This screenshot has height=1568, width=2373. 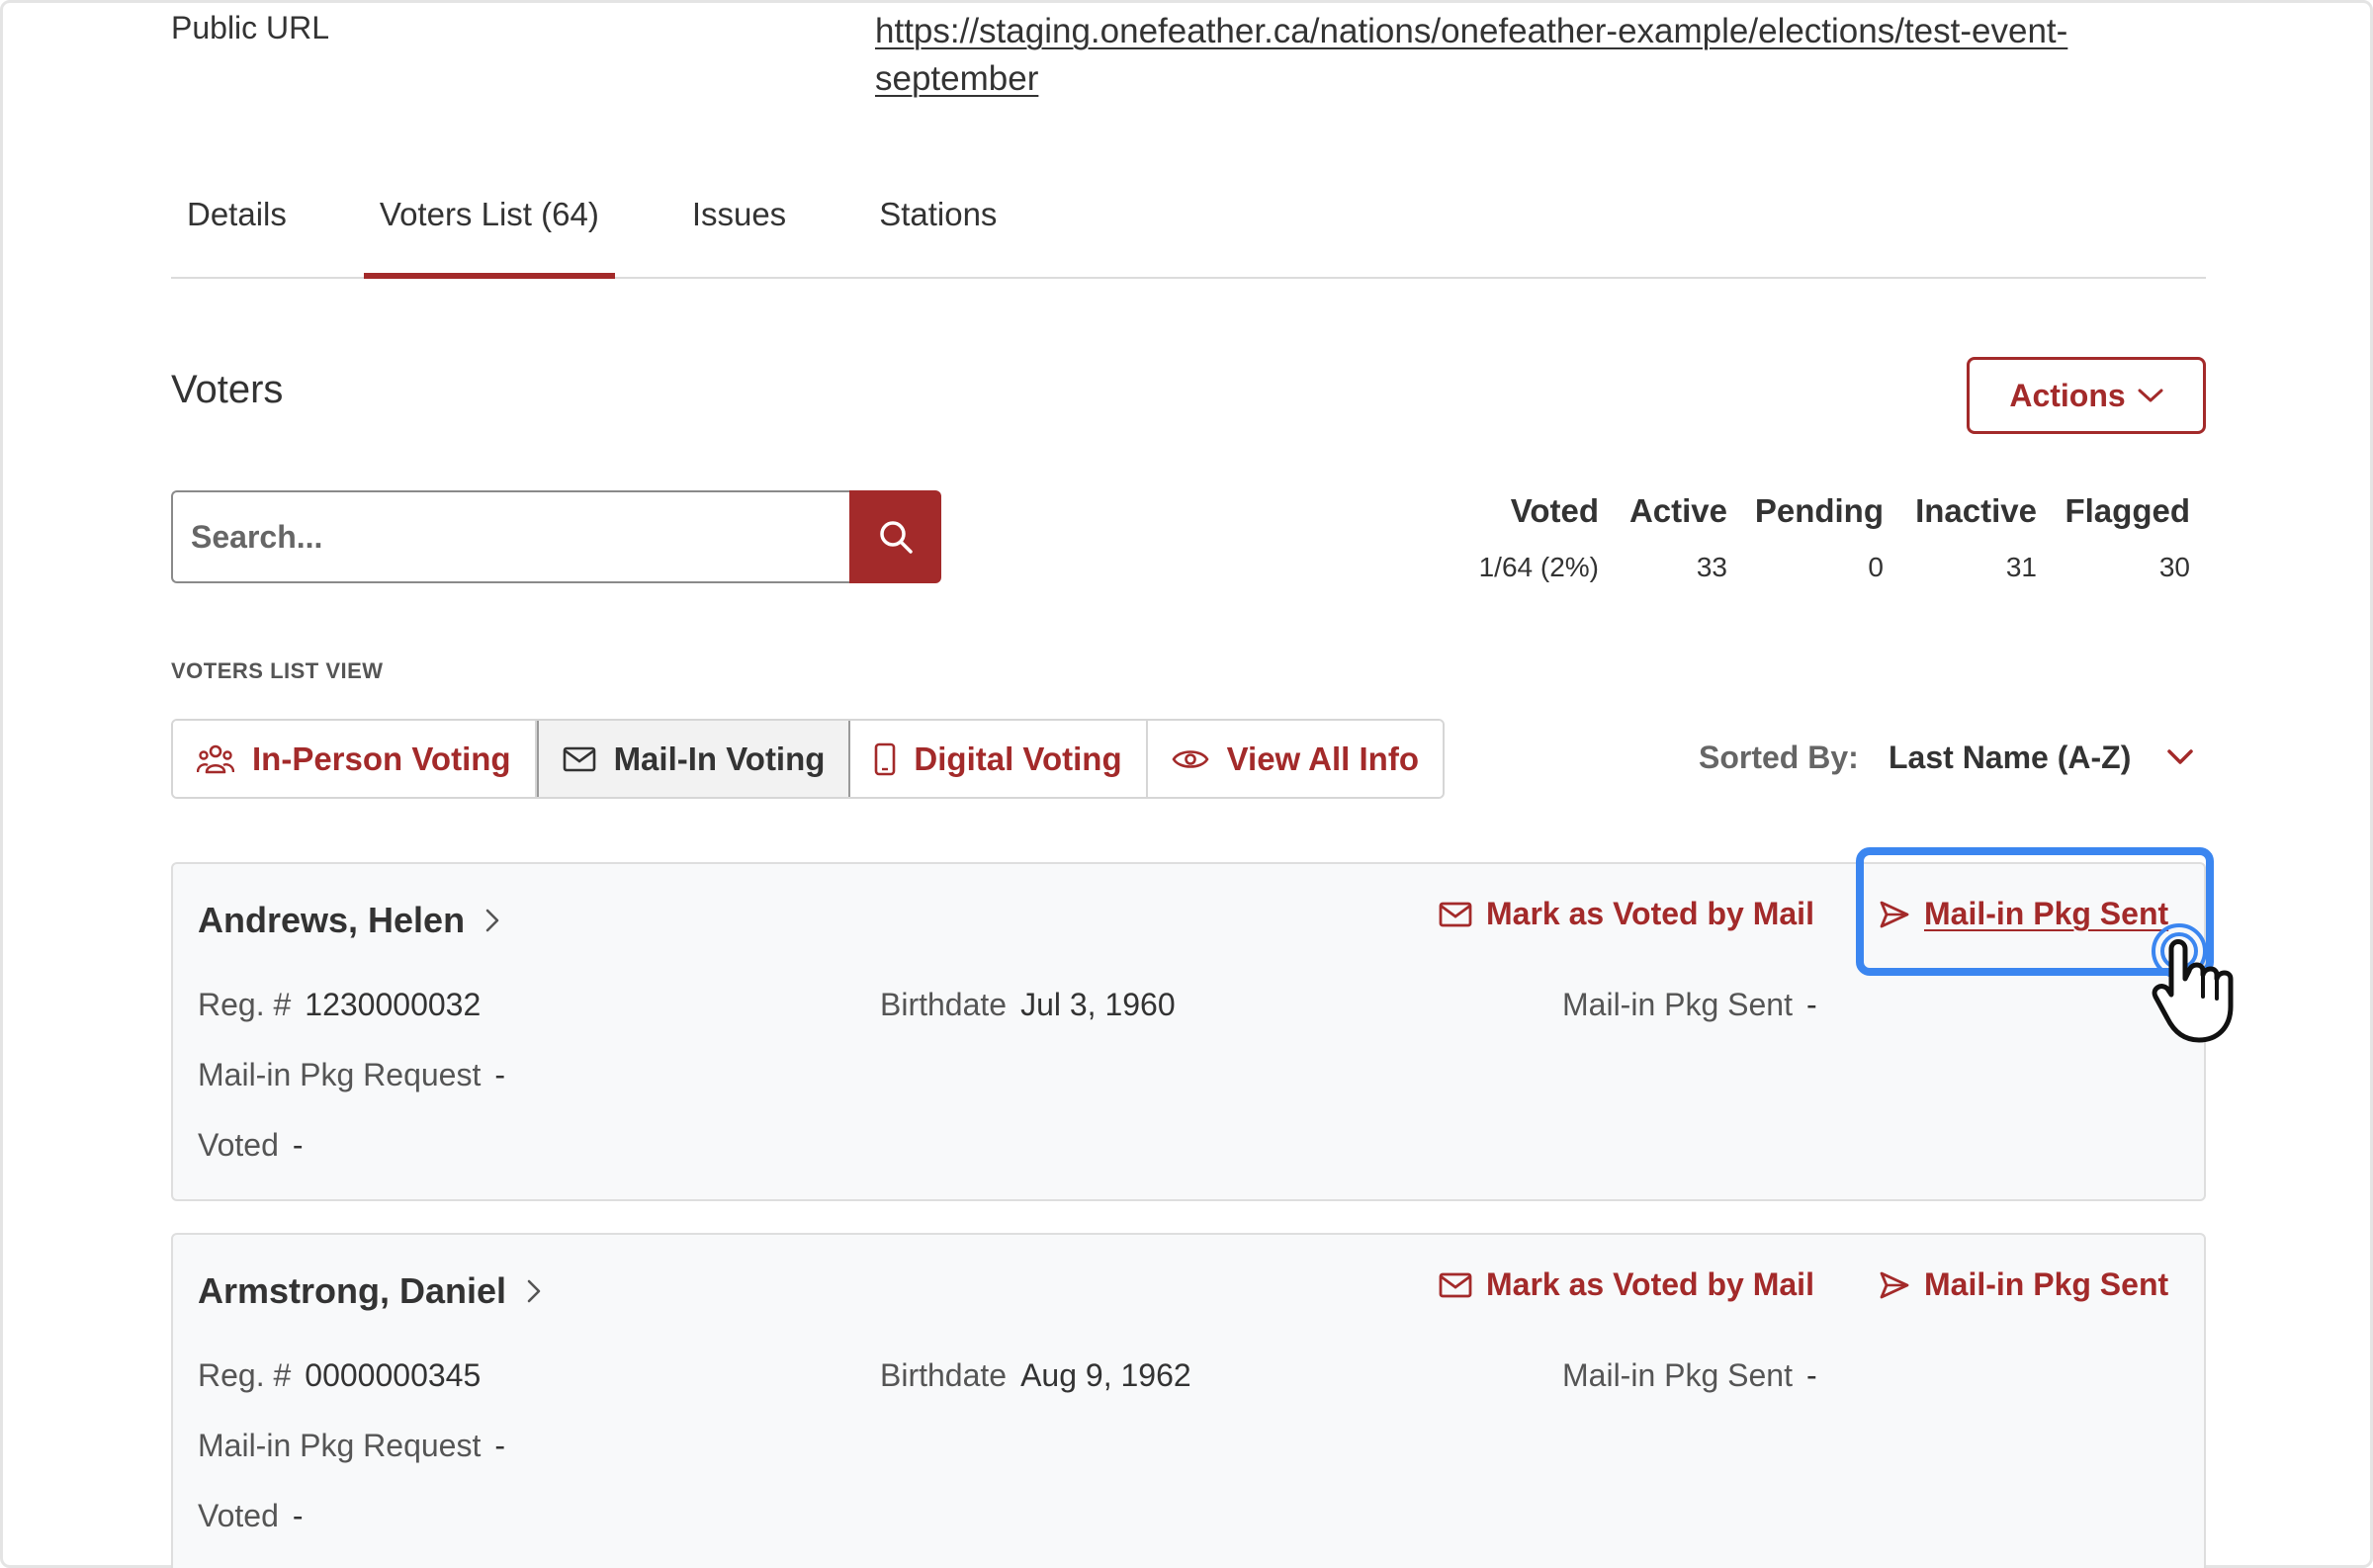 What do you see at coordinates (393, 1375) in the screenshot?
I see `reg-number-value: 0000000345` at bounding box center [393, 1375].